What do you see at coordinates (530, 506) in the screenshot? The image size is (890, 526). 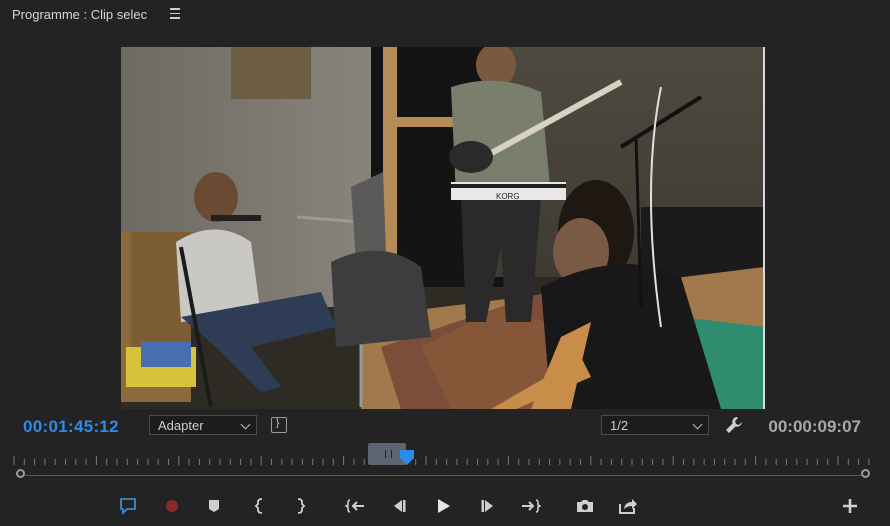 I see `go-to-out-icon` at bounding box center [530, 506].